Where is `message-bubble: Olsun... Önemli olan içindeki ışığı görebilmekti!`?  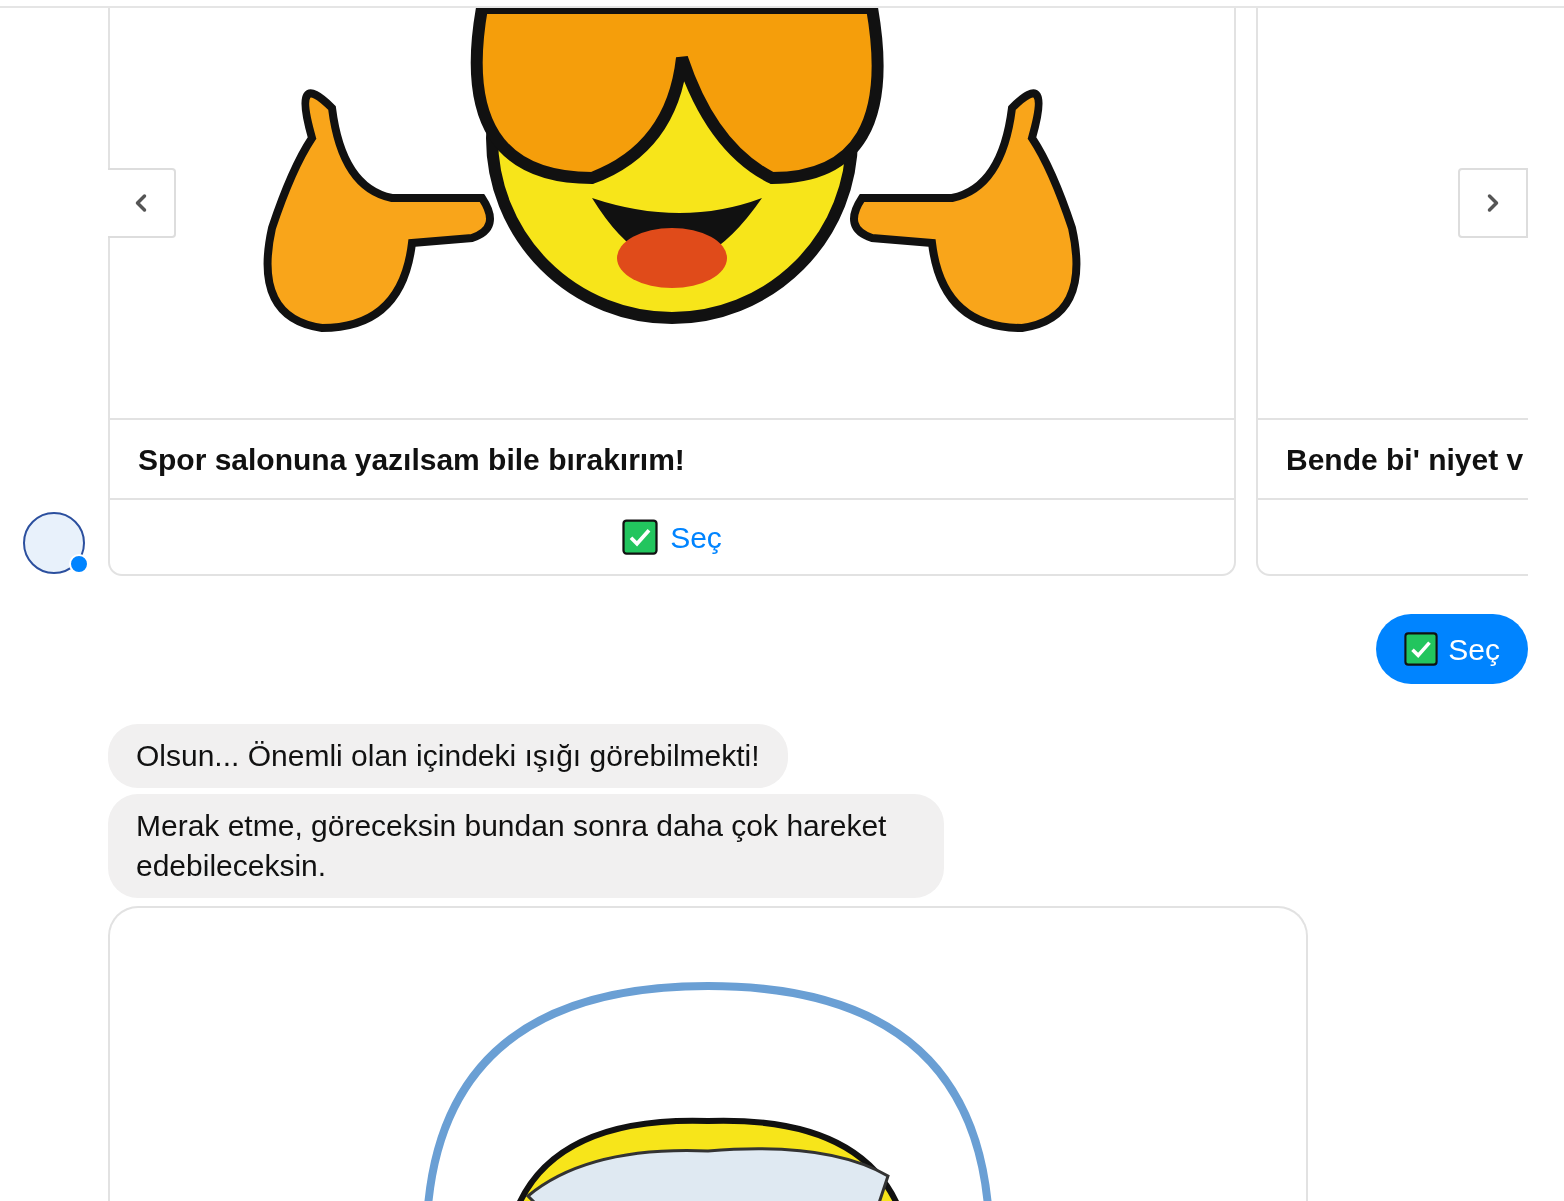
message-bubble: Olsun... Önemli olan içindeki ışığı görebilmekti! is located at coordinates (448, 756).